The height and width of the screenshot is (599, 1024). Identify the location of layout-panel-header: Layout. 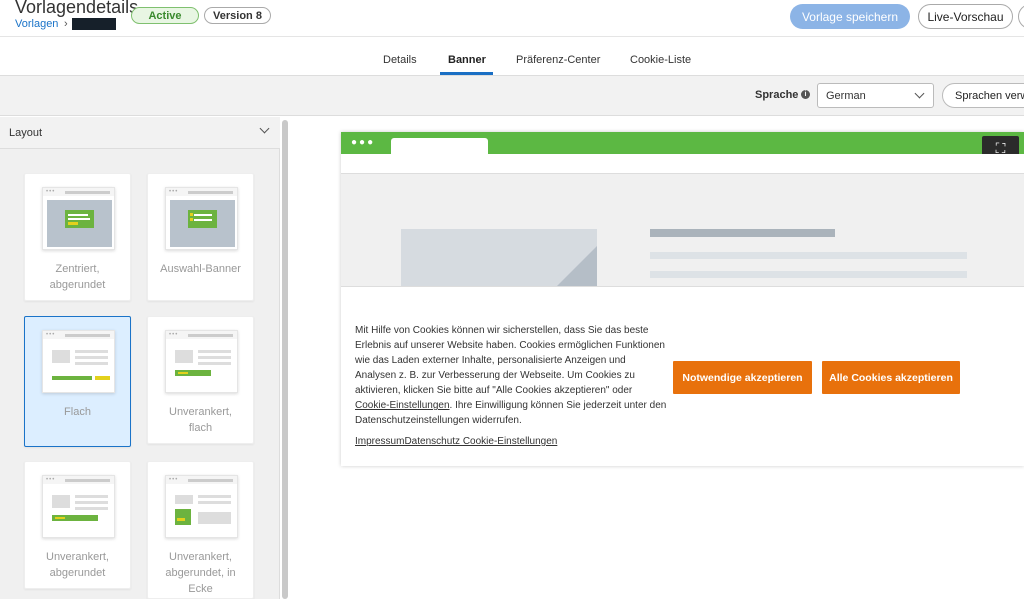
(140, 133).